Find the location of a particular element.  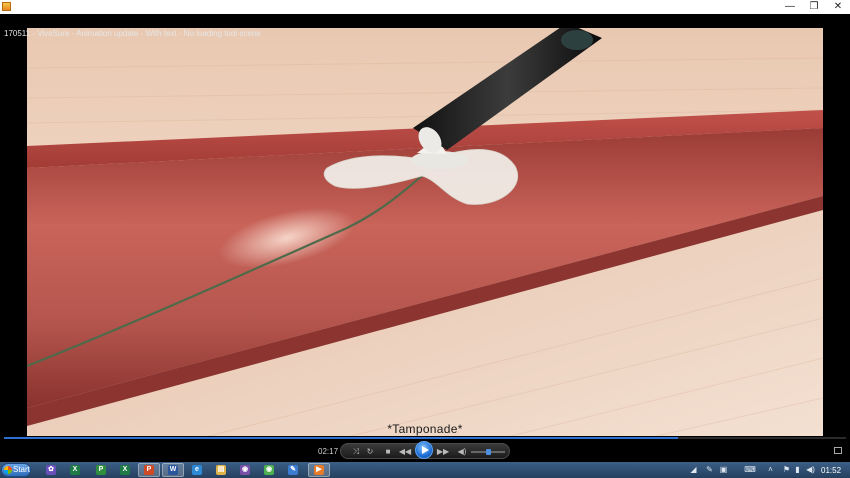

taskbar-app-button: ✿ is located at coordinates (51, 470).